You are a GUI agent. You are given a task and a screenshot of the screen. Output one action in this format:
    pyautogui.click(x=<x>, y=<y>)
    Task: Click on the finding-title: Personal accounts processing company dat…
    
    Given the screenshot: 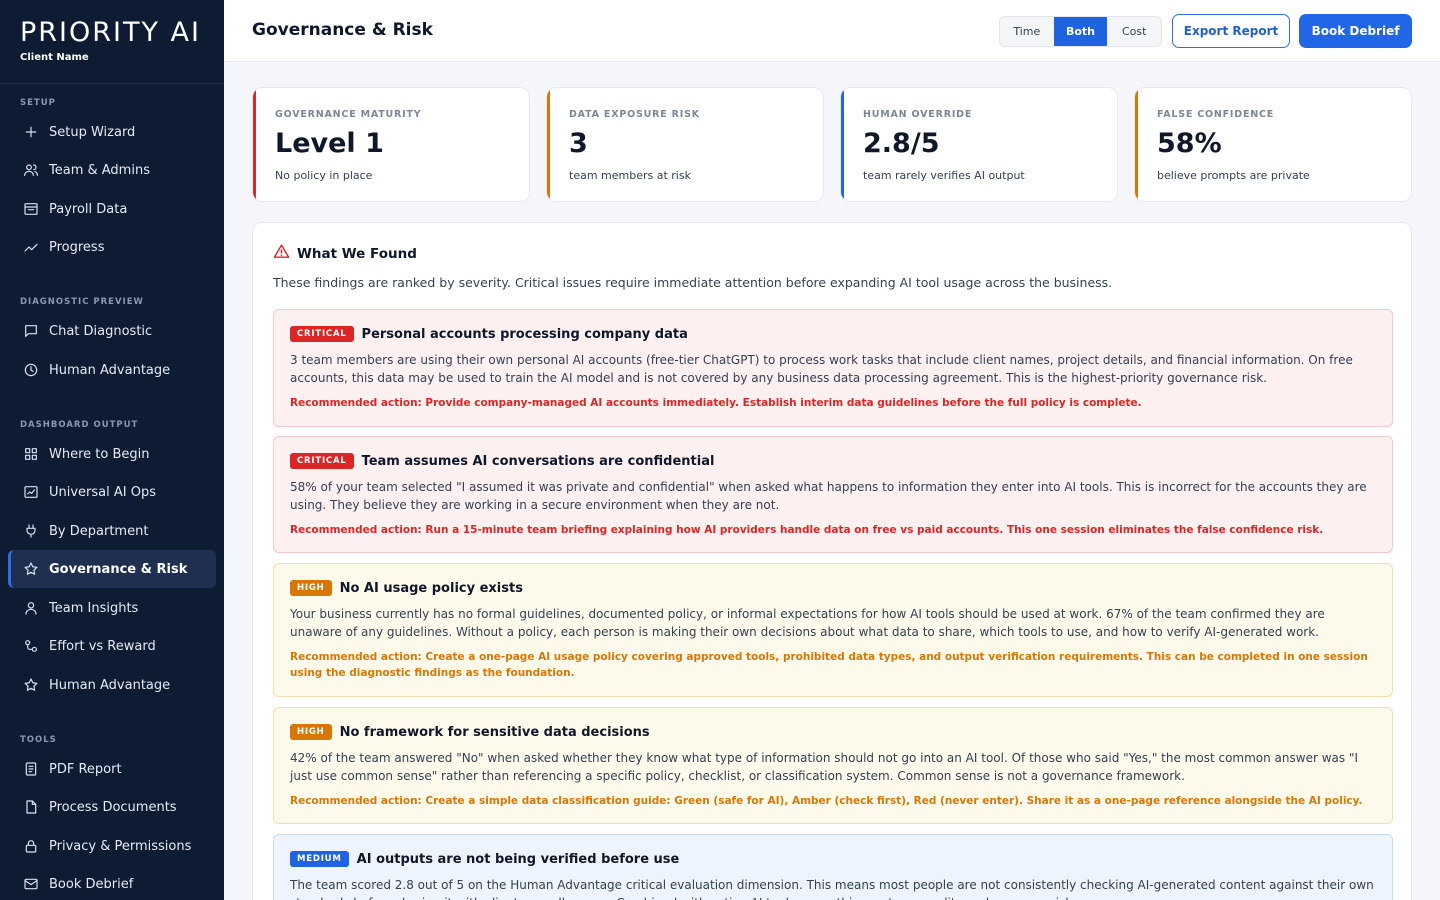 What is the action you would take?
    pyautogui.click(x=524, y=334)
    